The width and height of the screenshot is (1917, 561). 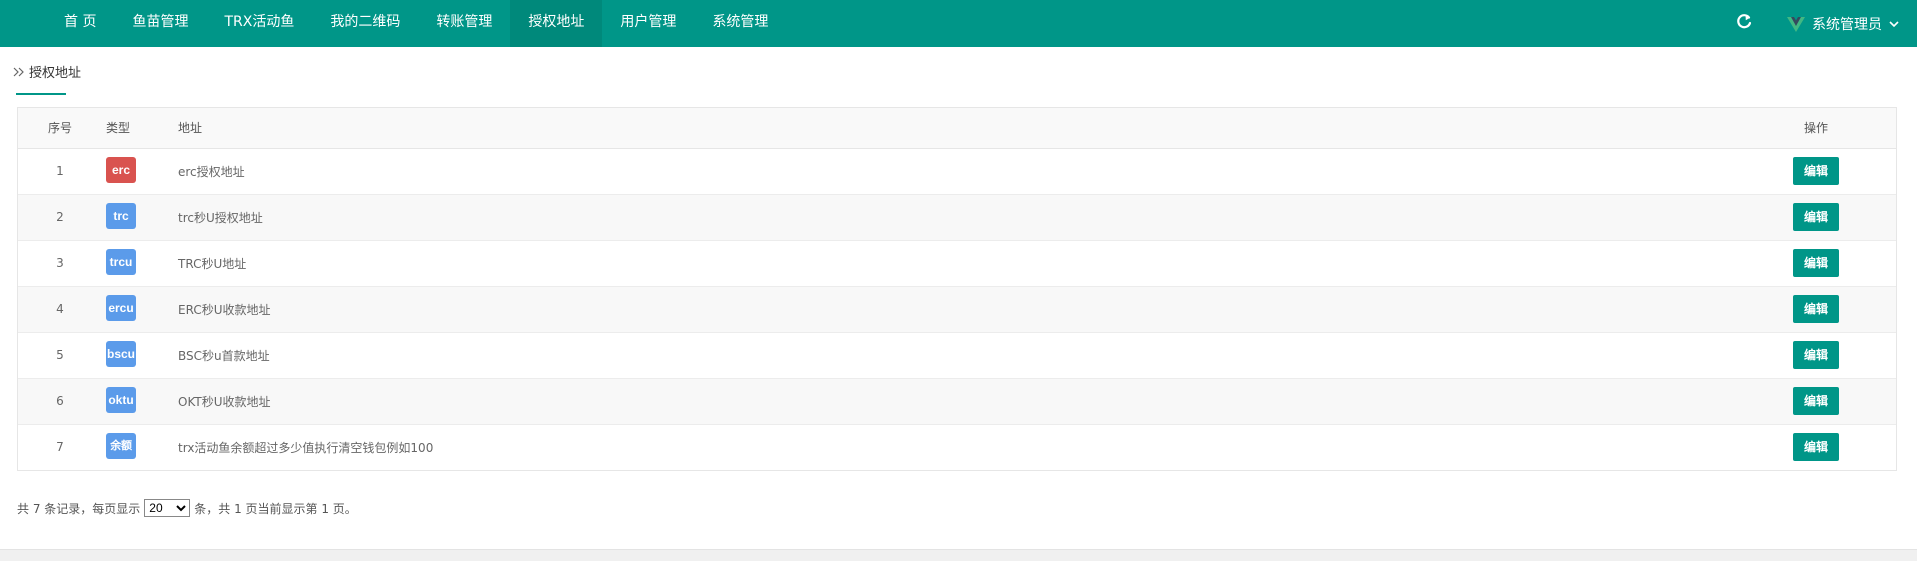 I want to click on row-address: TRC秒U地址, so click(x=957, y=263).